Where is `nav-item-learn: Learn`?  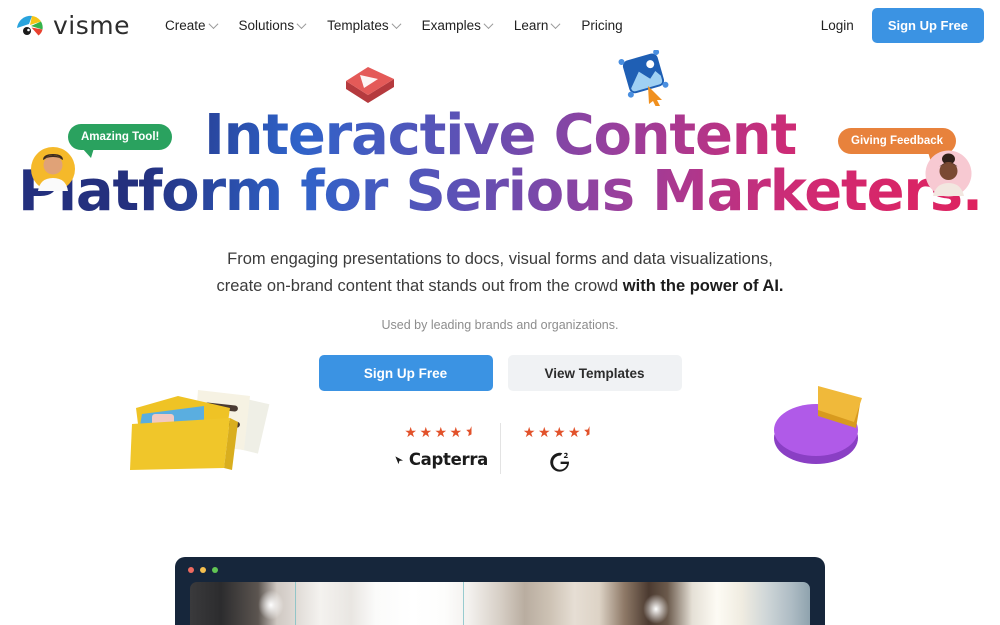 nav-item-learn: Learn is located at coordinates (537, 25).